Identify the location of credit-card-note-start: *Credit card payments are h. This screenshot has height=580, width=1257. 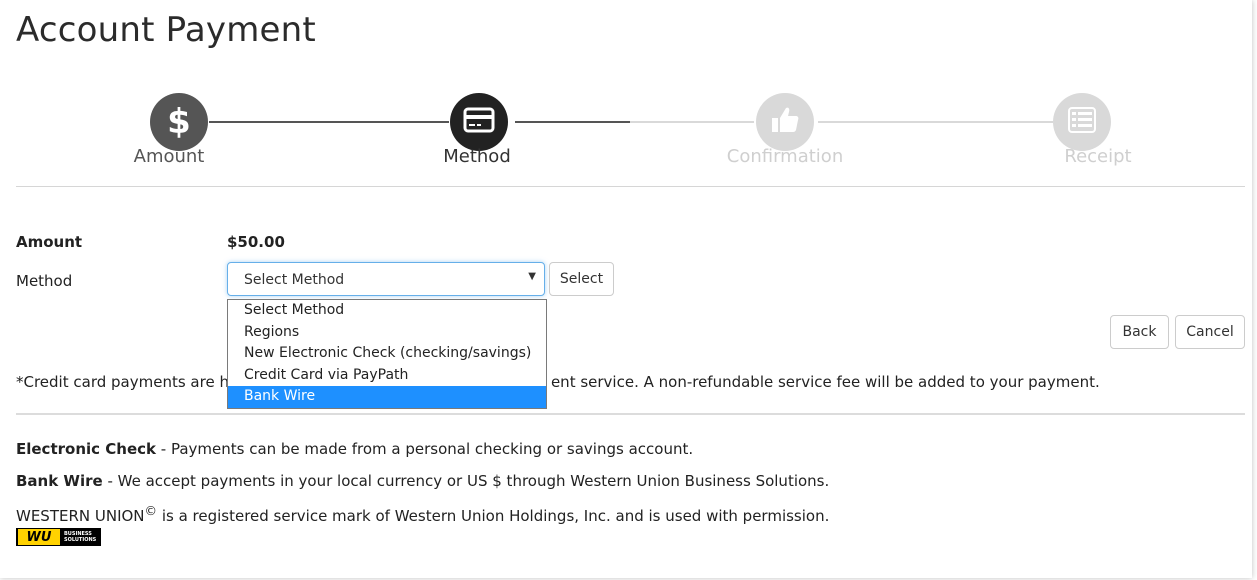
(122, 382).